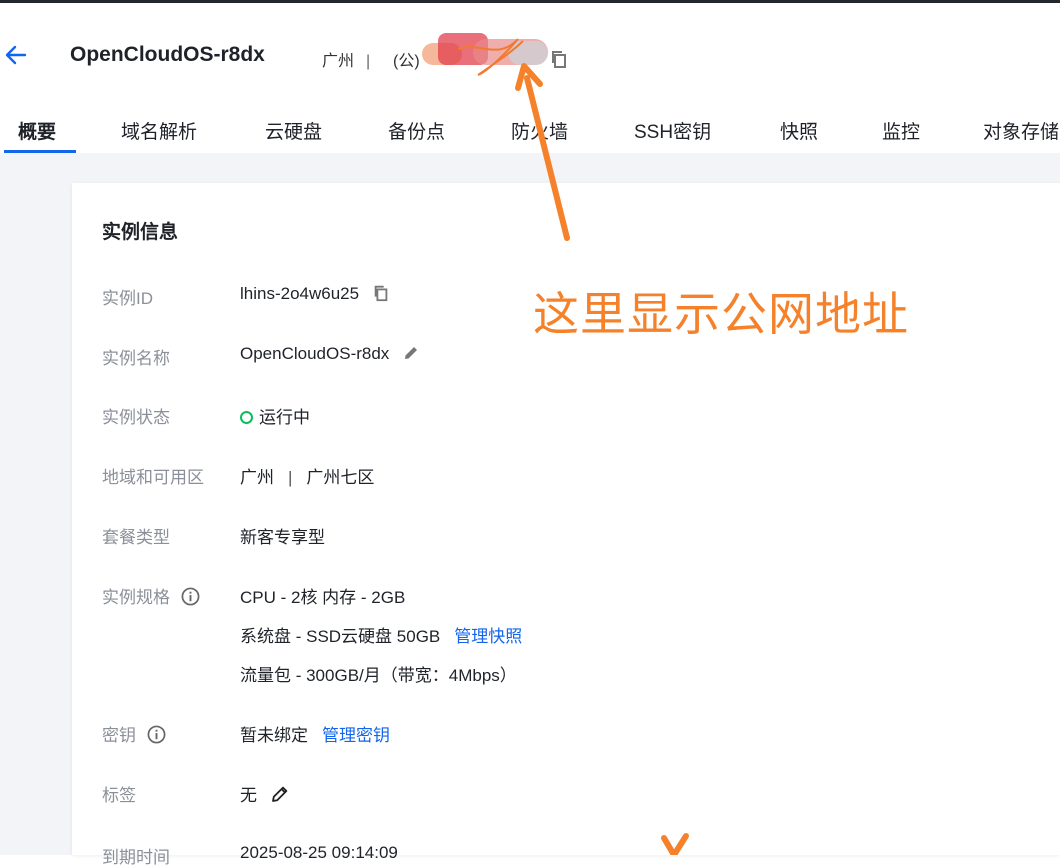  Describe the element at coordinates (167, 54) in the screenshot. I see `page-title: OpenCloudOS-r8dx` at that location.